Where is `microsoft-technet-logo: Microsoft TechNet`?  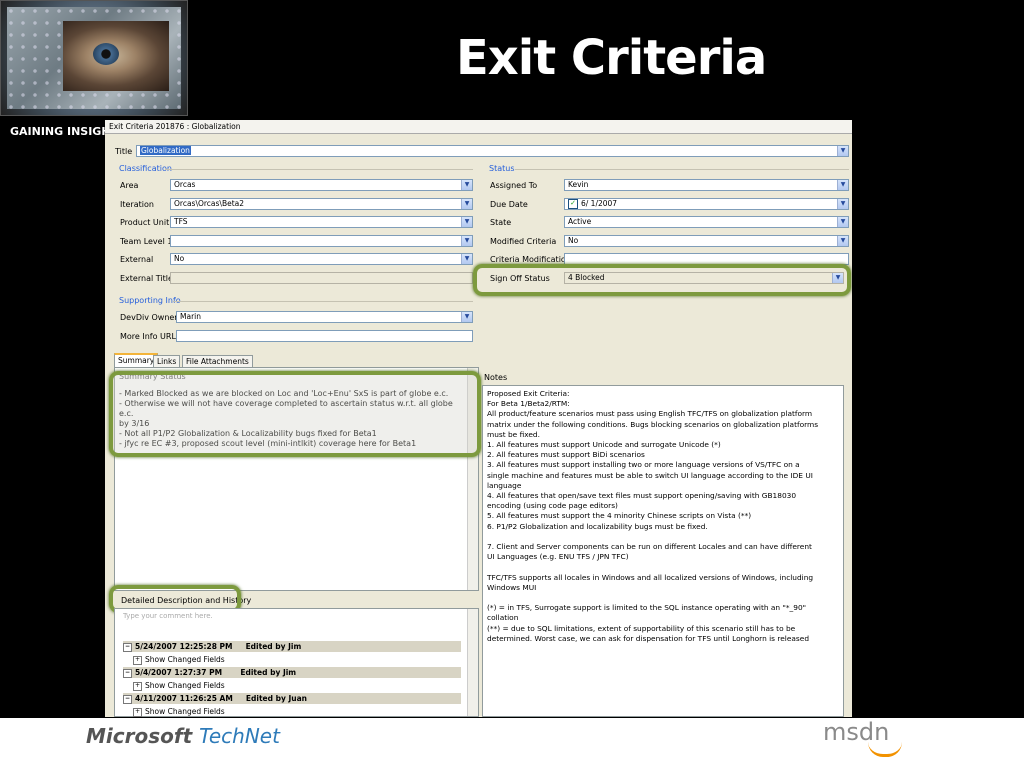 microsoft-technet-logo: Microsoft TechNet is located at coordinates (183, 736).